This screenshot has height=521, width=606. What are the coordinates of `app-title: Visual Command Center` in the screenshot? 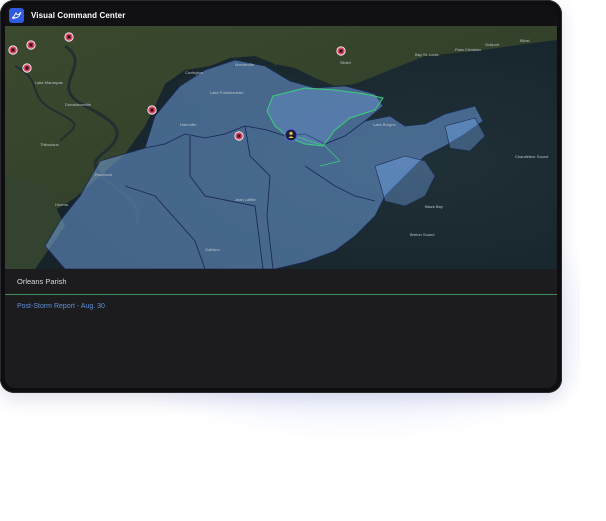 It's located at (78, 15).